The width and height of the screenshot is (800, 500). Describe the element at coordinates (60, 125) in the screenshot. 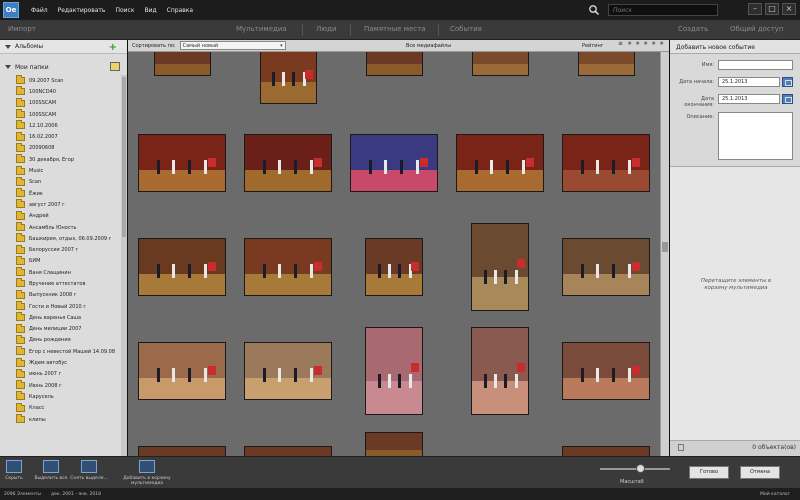

I see `folder-item: 12.10.2006` at that location.